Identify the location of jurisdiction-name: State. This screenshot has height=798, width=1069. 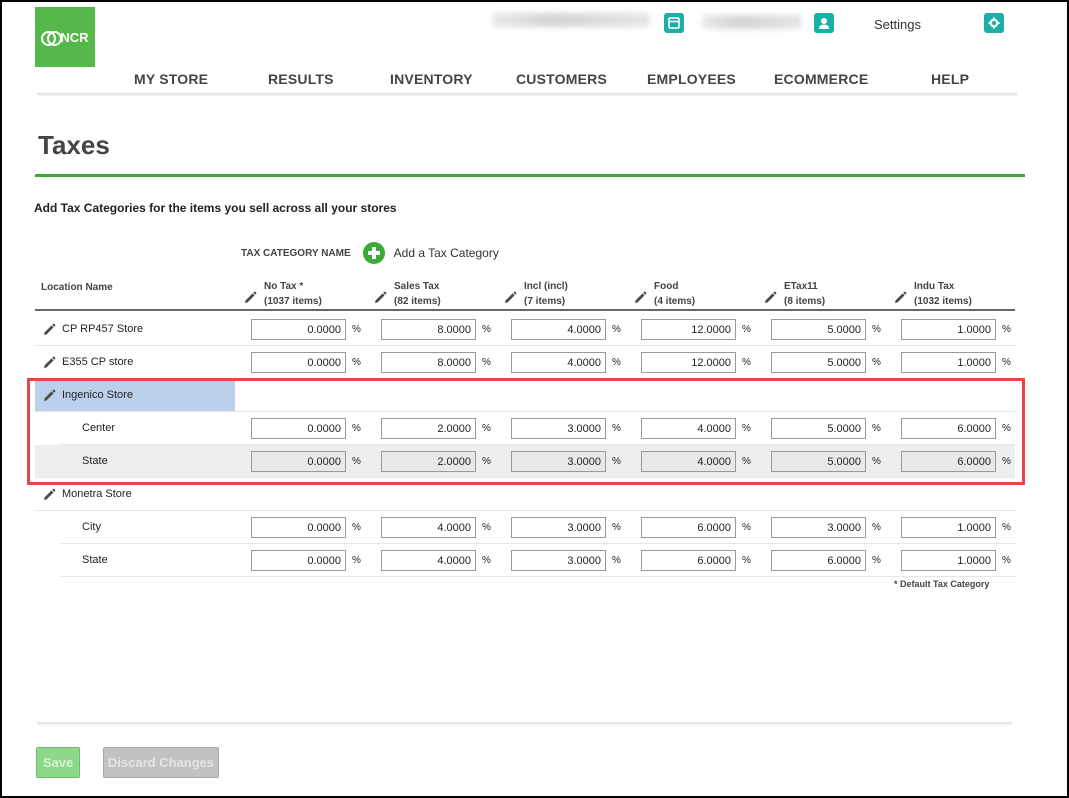
(95, 560).